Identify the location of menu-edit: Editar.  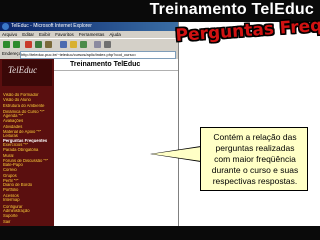
(28, 34).